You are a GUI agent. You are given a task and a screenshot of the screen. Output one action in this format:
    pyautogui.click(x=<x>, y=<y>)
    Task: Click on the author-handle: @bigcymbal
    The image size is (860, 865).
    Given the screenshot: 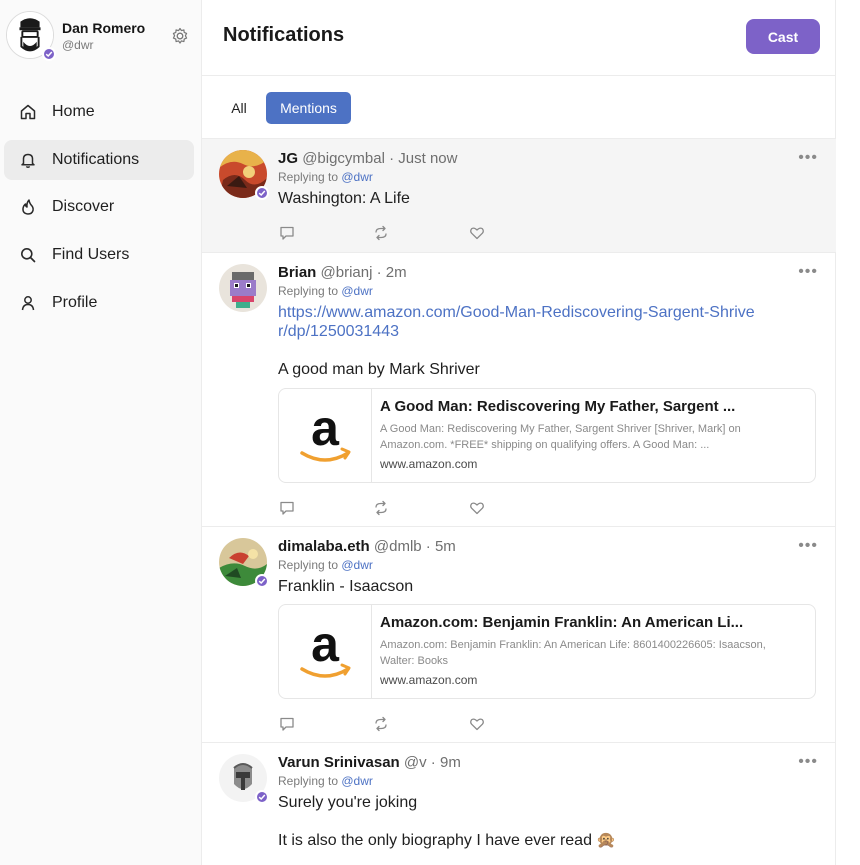 What is the action you would take?
    pyautogui.click(x=343, y=158)
    